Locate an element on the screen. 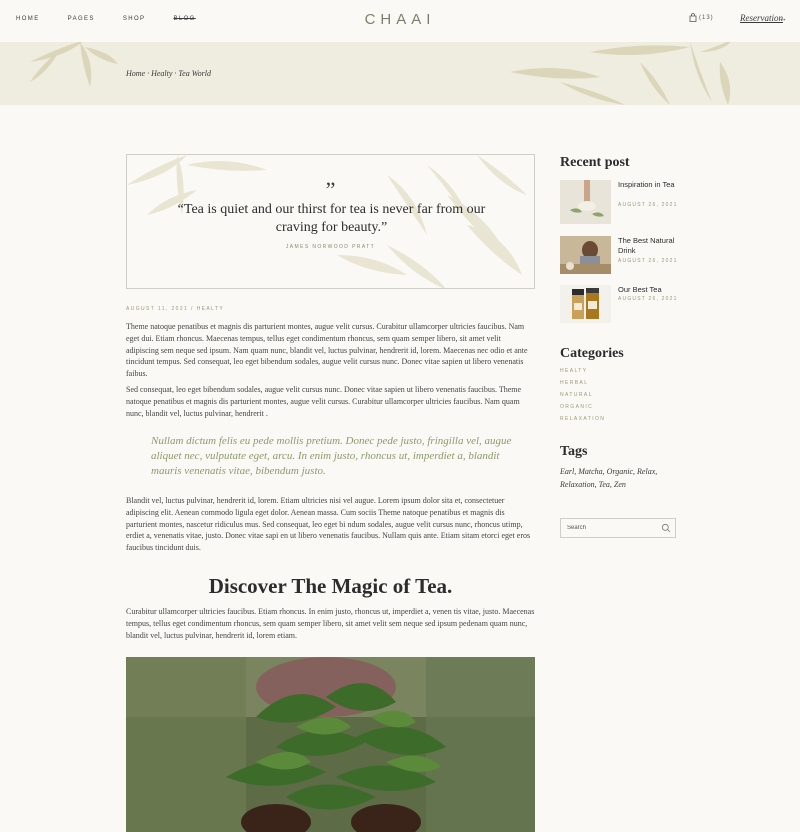 This screenshot has width=800, height=832. post-title: Inspiration in Tea is located at coordinates (653, 185).